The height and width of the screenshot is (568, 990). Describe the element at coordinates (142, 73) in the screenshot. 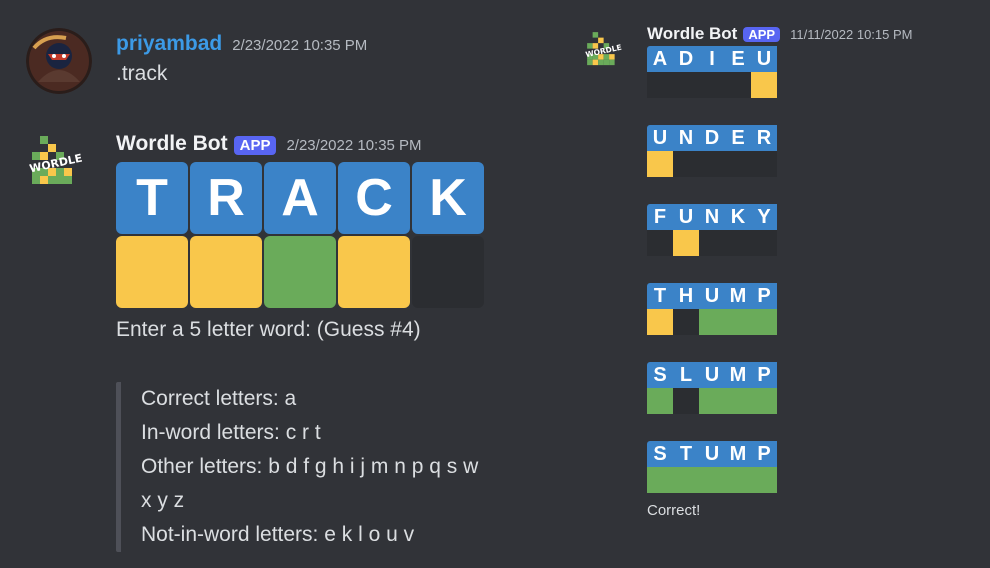

I see `user-message-text: .track` at that location.